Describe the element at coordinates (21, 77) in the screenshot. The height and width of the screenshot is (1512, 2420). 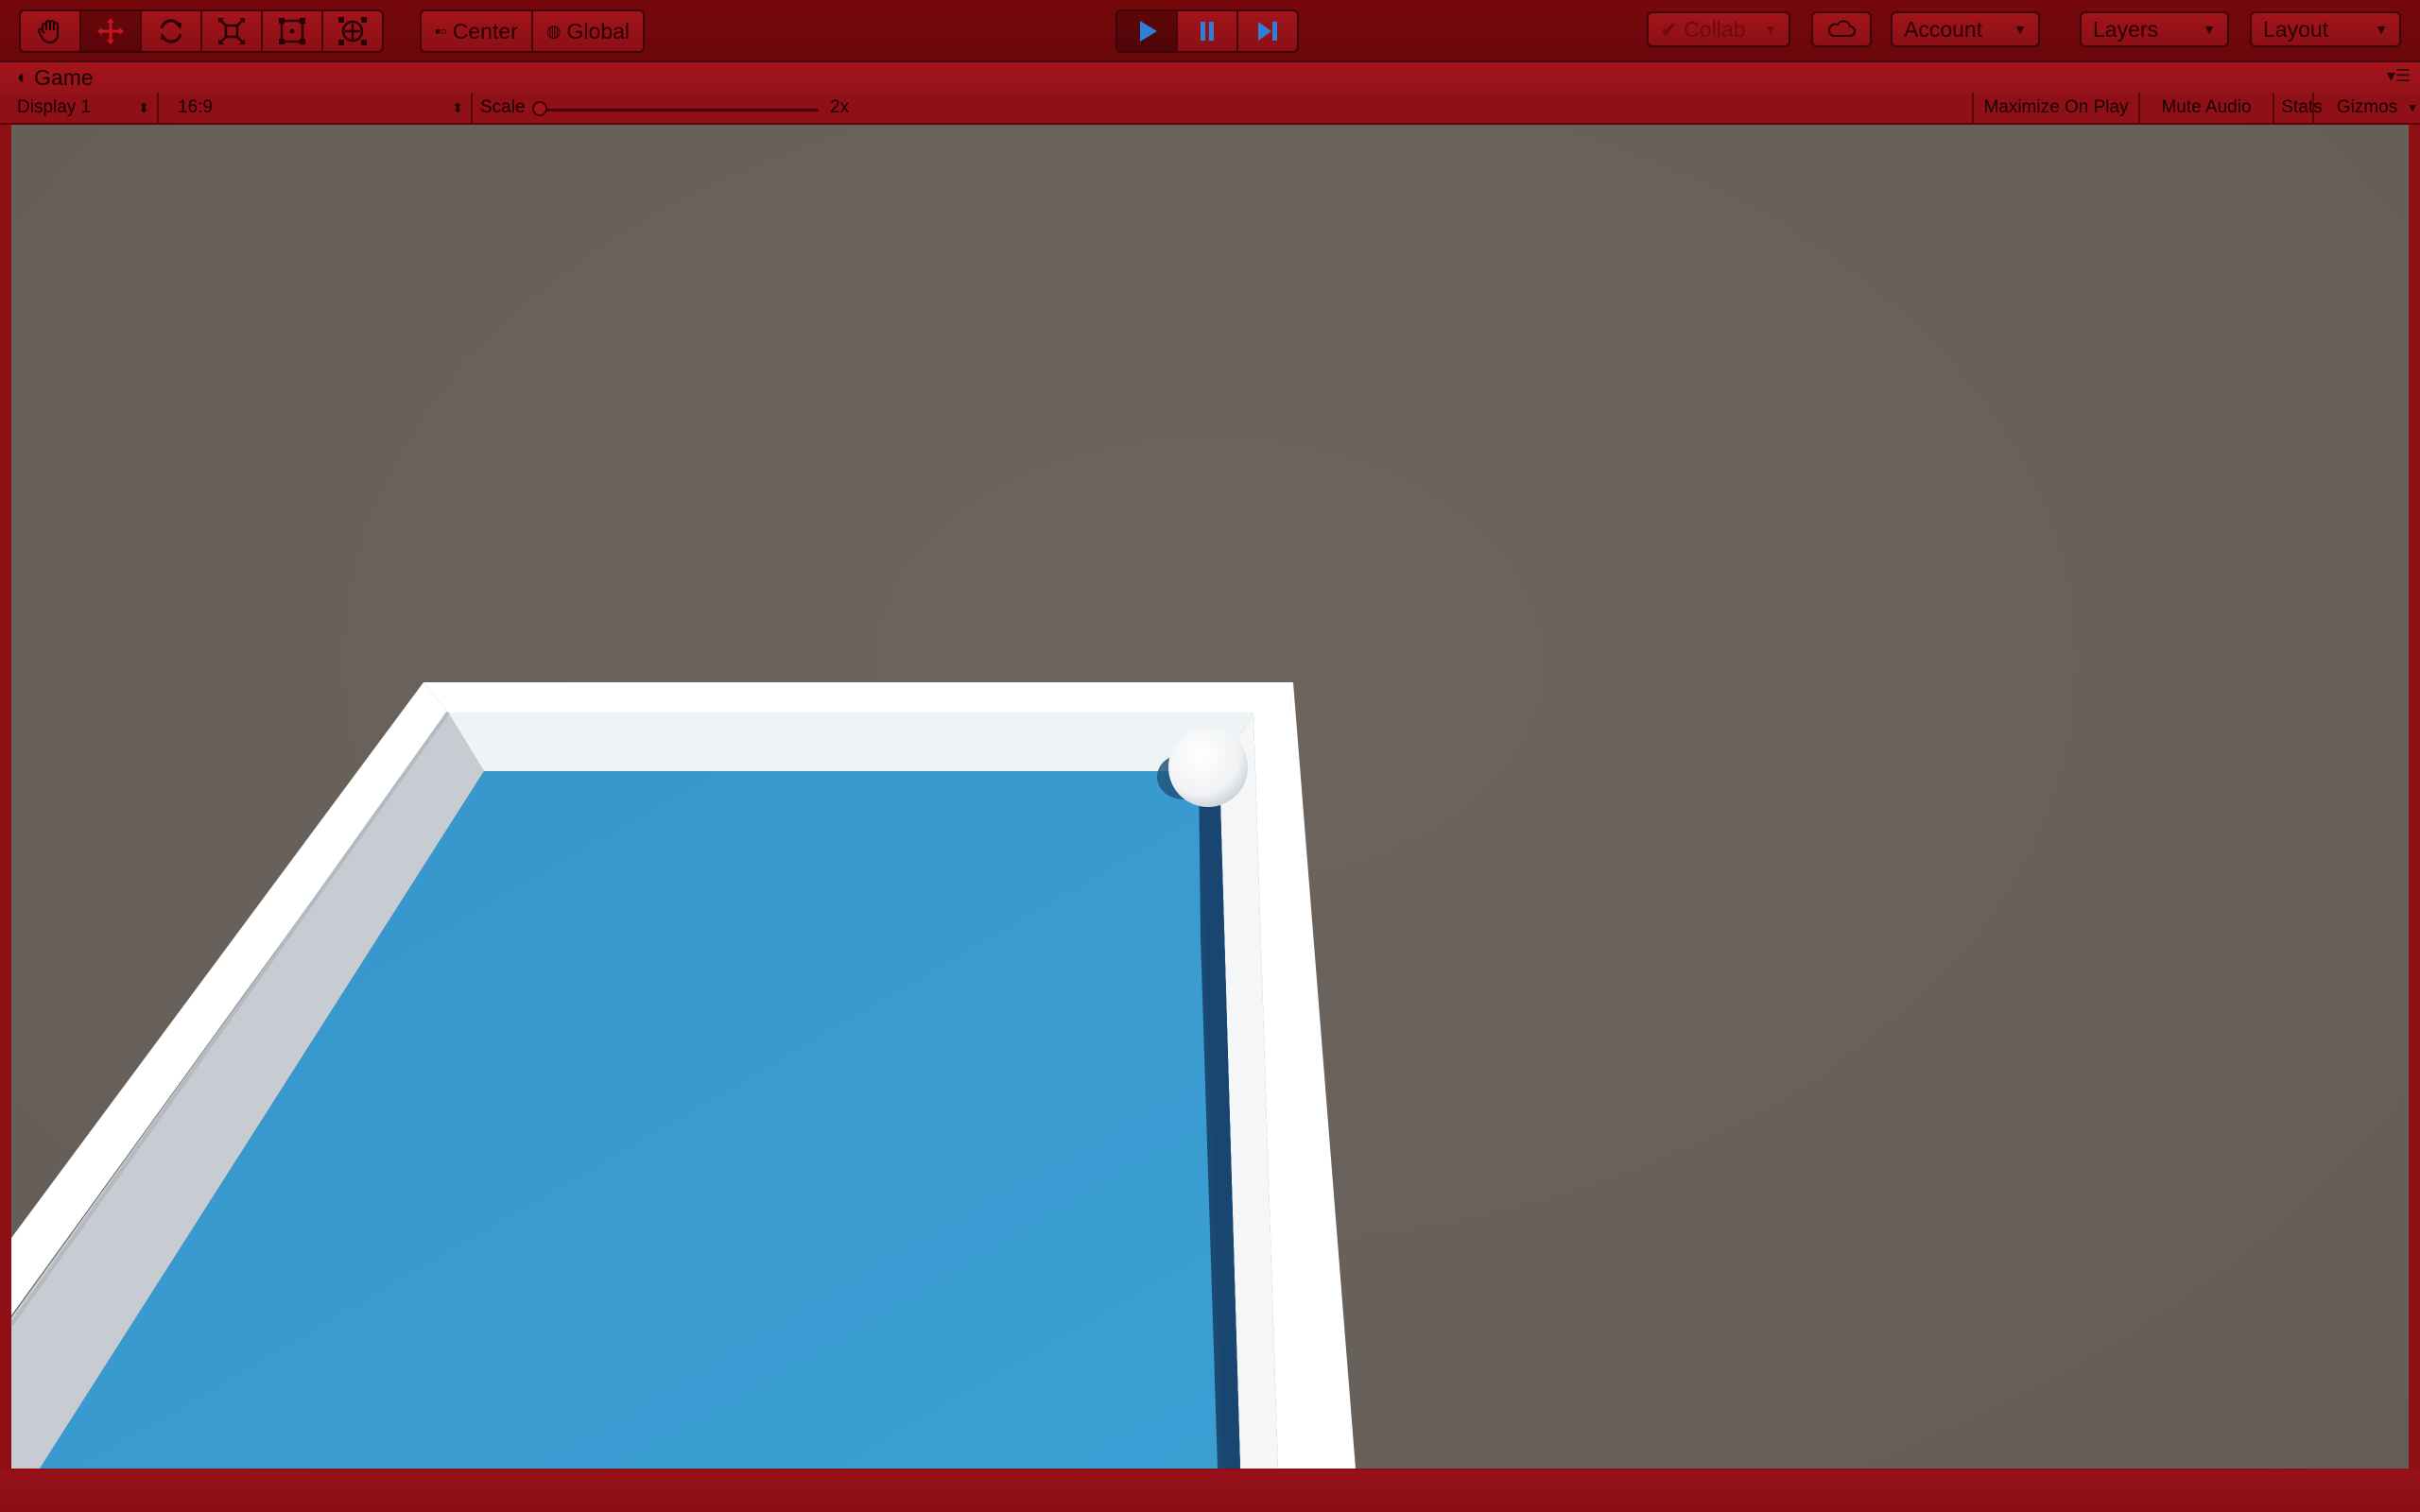
I see `pacman-icon: ◖` at that location.